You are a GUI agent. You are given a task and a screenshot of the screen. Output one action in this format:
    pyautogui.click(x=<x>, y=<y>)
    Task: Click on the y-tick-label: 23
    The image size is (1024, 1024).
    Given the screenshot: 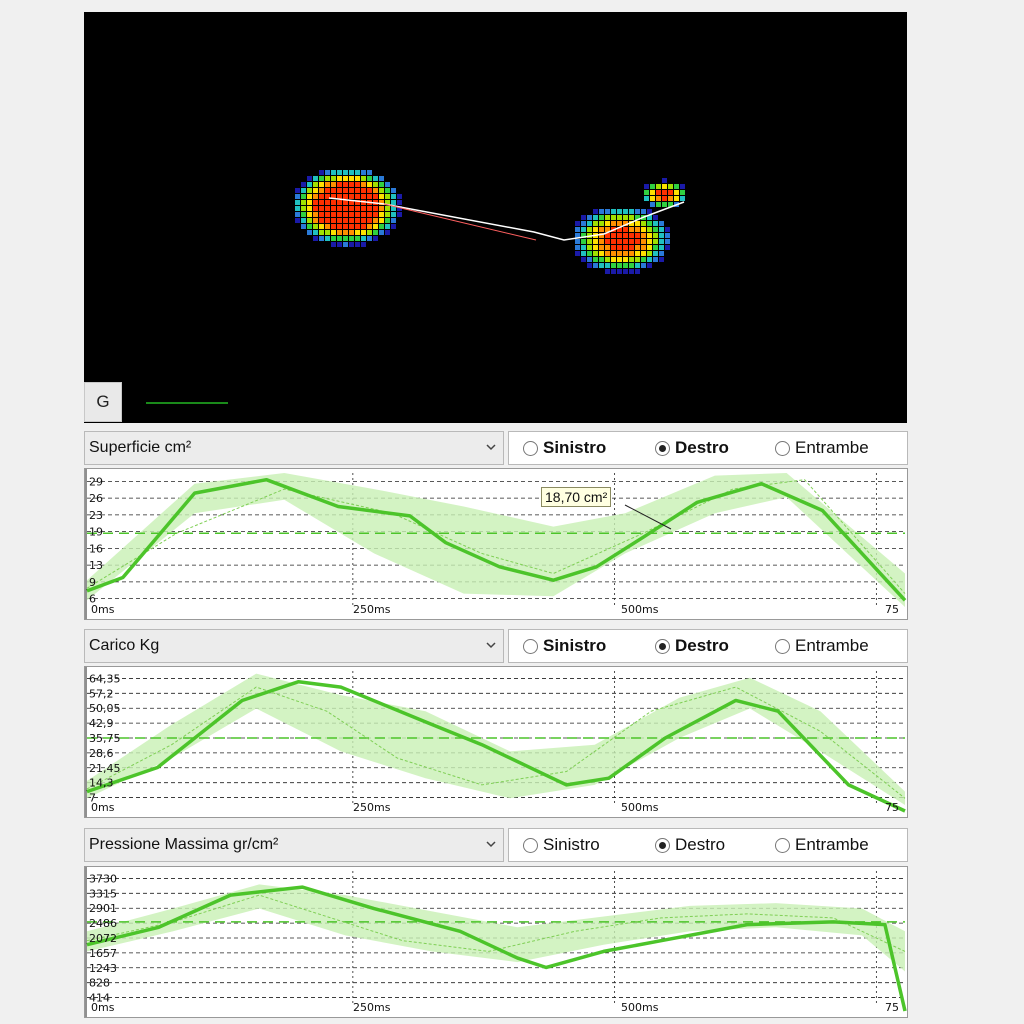 What is the action you would take?
    pyautogui.click(x=96, y=515)
    